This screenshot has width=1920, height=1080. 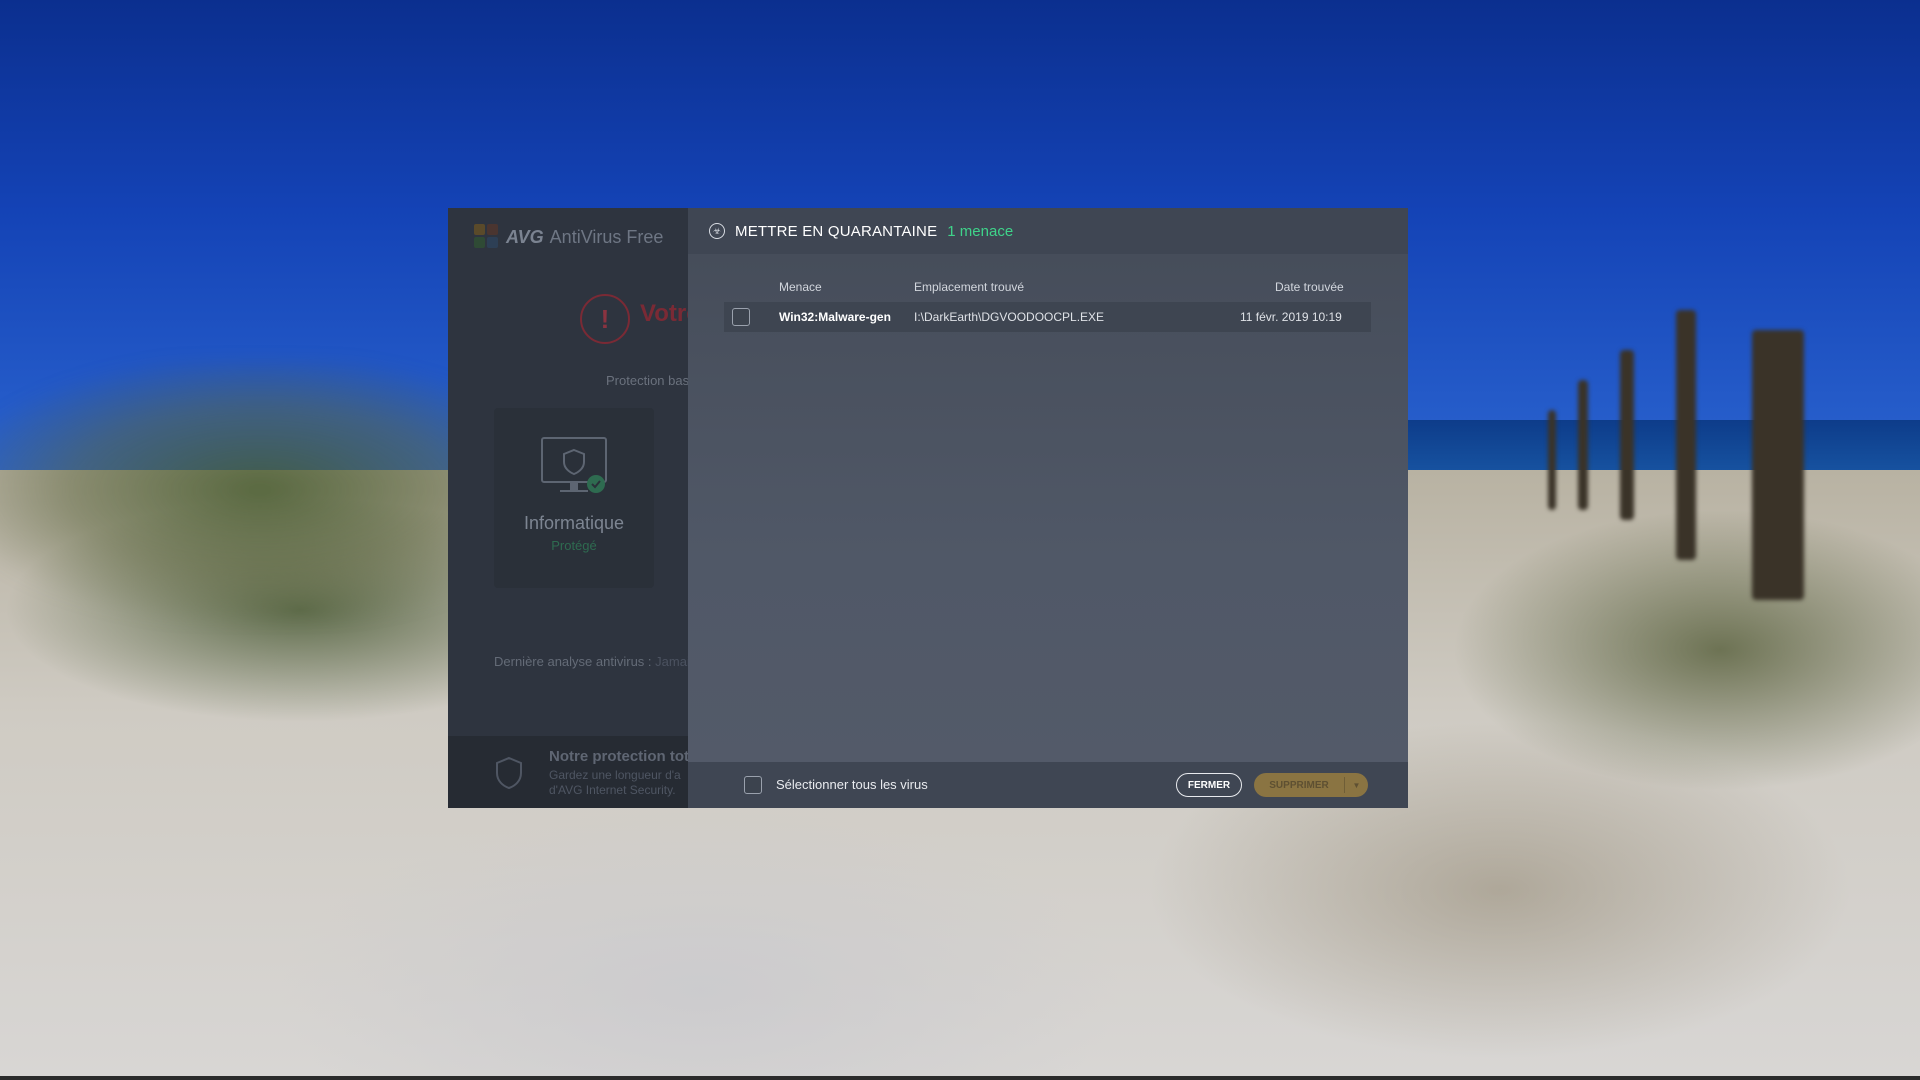 I want to click on delete-button: SUPPRIMER, so click(x=1299, y=785).